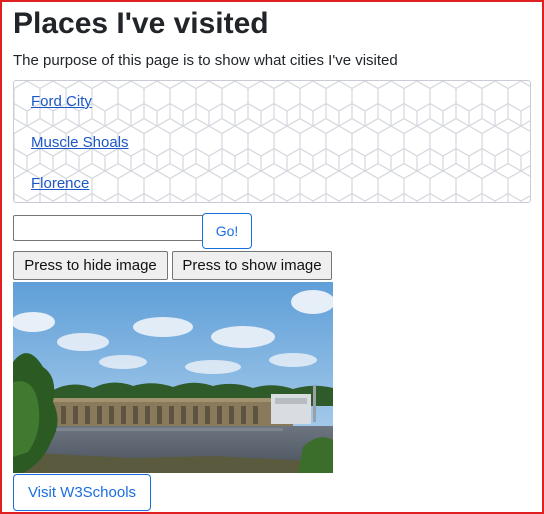  What do you see at coordinates (80, 142) in the screenshot?
I see `city-link-muscle-shoals: Muscle Shoals` at bounding box center [80, 142].